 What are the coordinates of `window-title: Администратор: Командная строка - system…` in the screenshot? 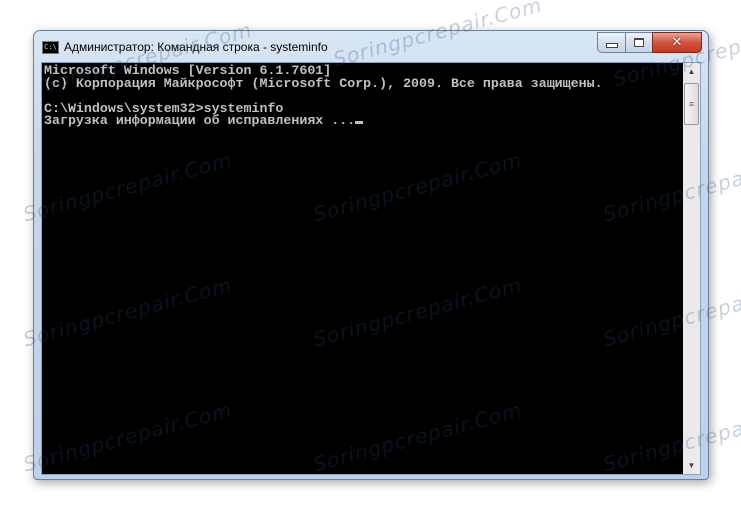 It's located at (196, 47).